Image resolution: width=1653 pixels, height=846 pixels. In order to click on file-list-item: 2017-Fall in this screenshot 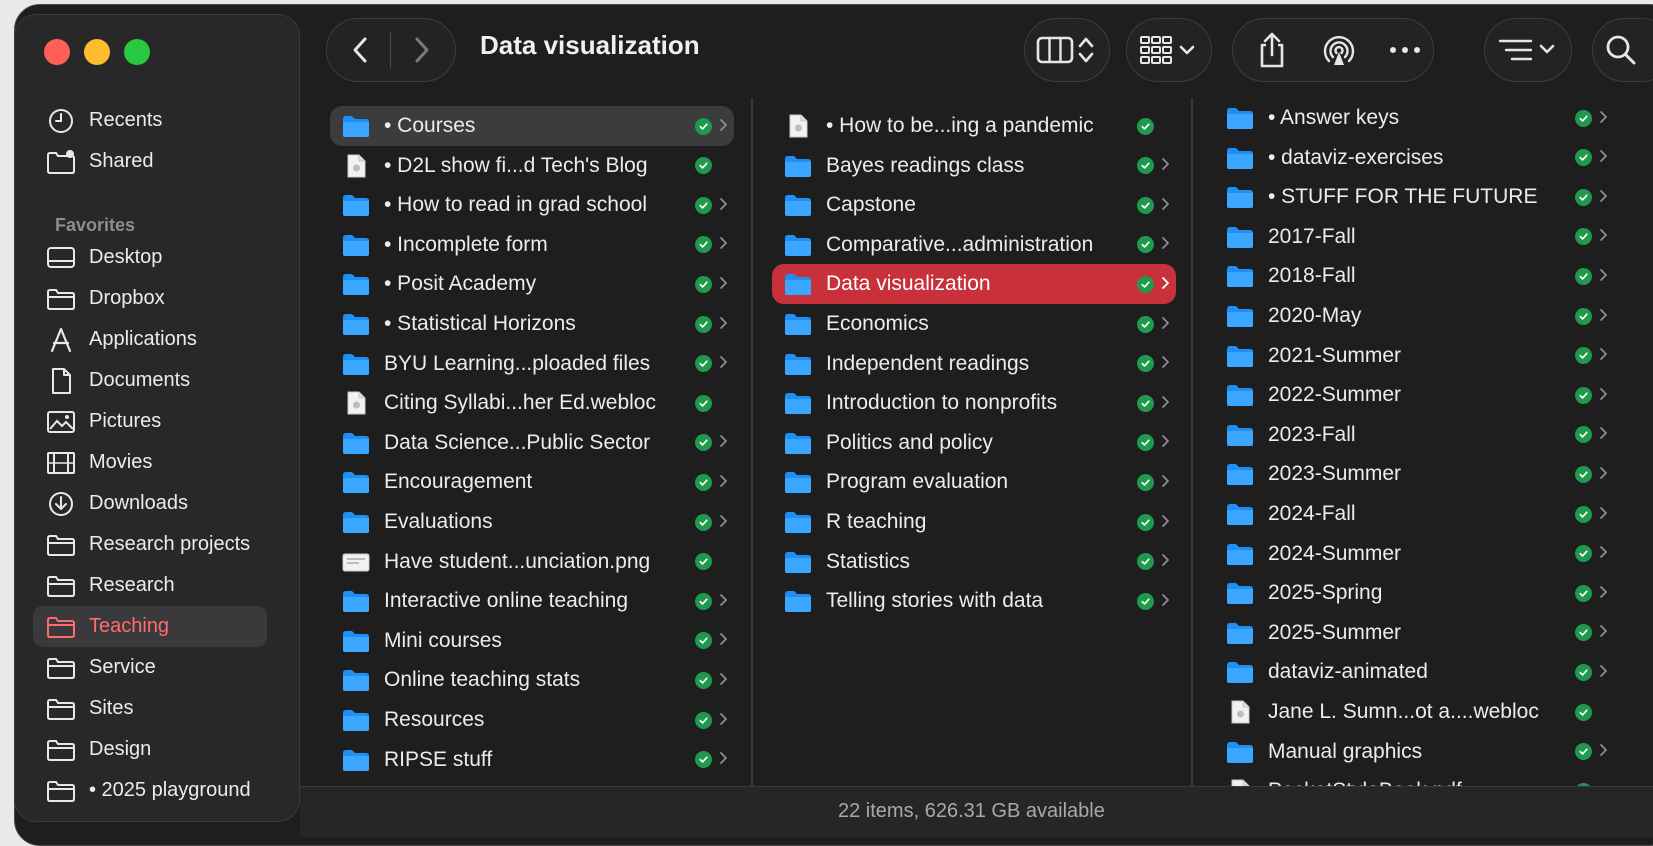, I will do `click(1414, 237)`.